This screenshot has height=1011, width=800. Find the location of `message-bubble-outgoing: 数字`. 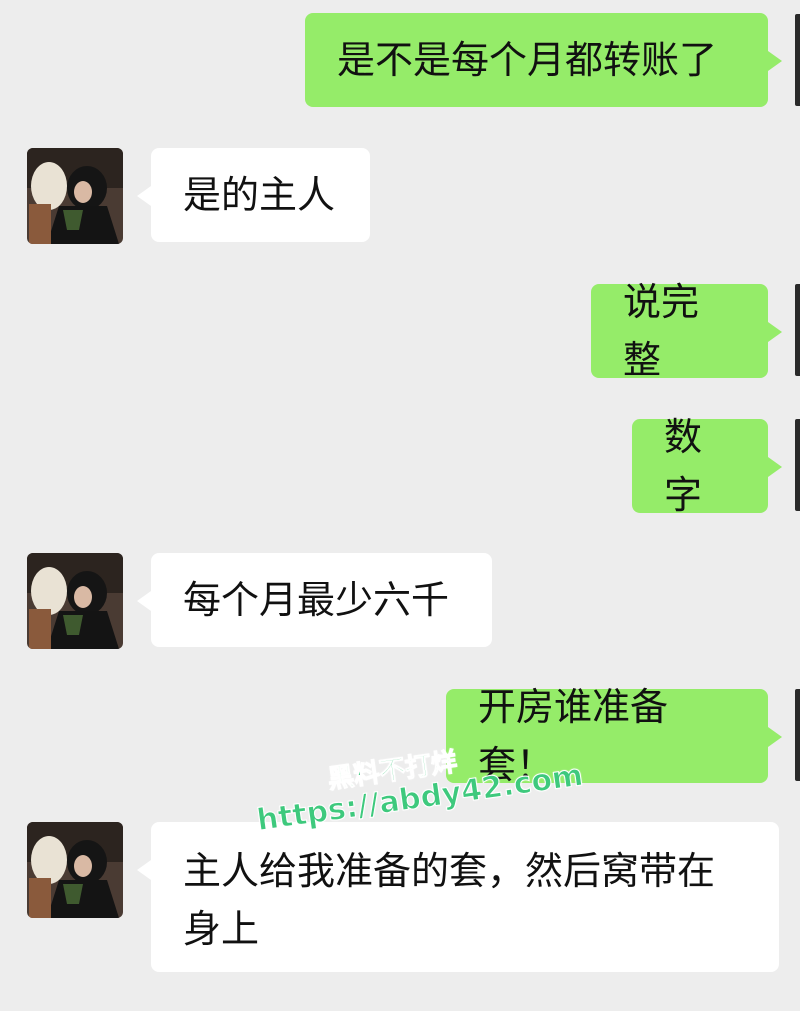

message-bubble-outgoing: 数字 is located at coordinates (707, 466).